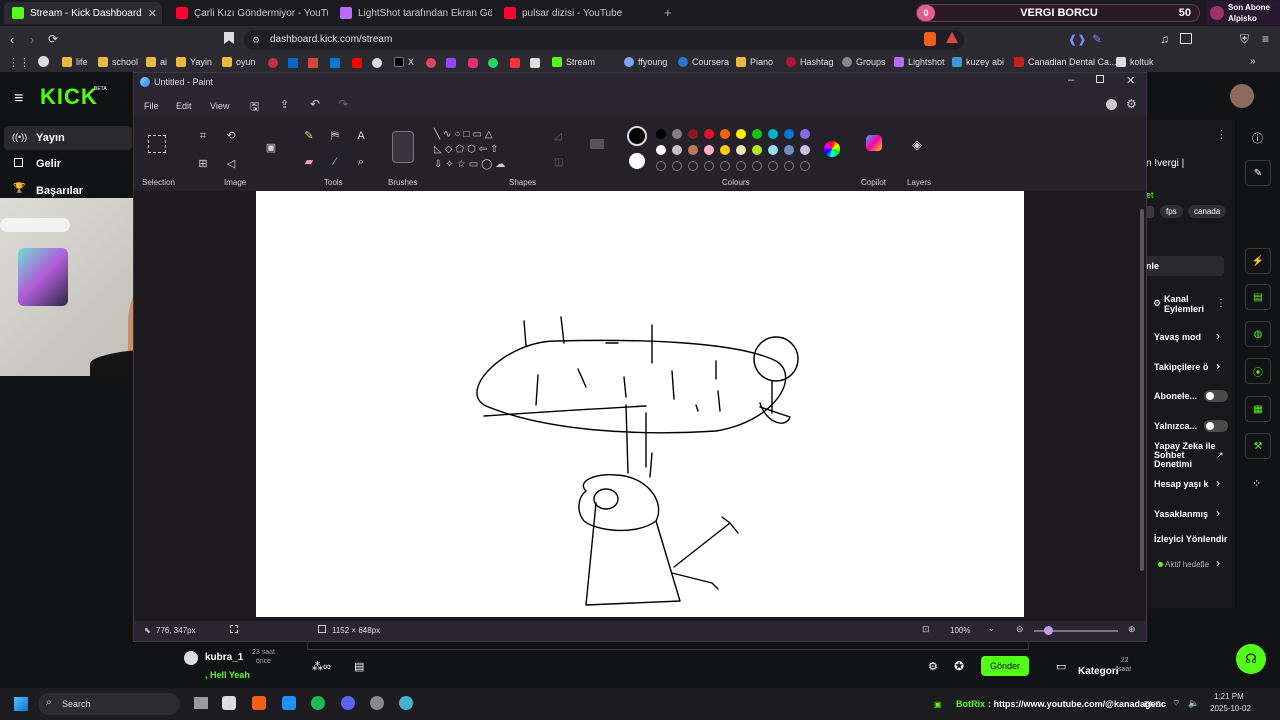 This screenshot has width=1280, height=720. I want to click on pinterest-icon, so click(431, 63).